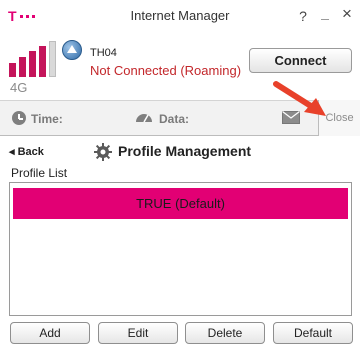 This screenshot has height=356, width=360. I want to click on page-title: Profile Management, so click(185, 151).